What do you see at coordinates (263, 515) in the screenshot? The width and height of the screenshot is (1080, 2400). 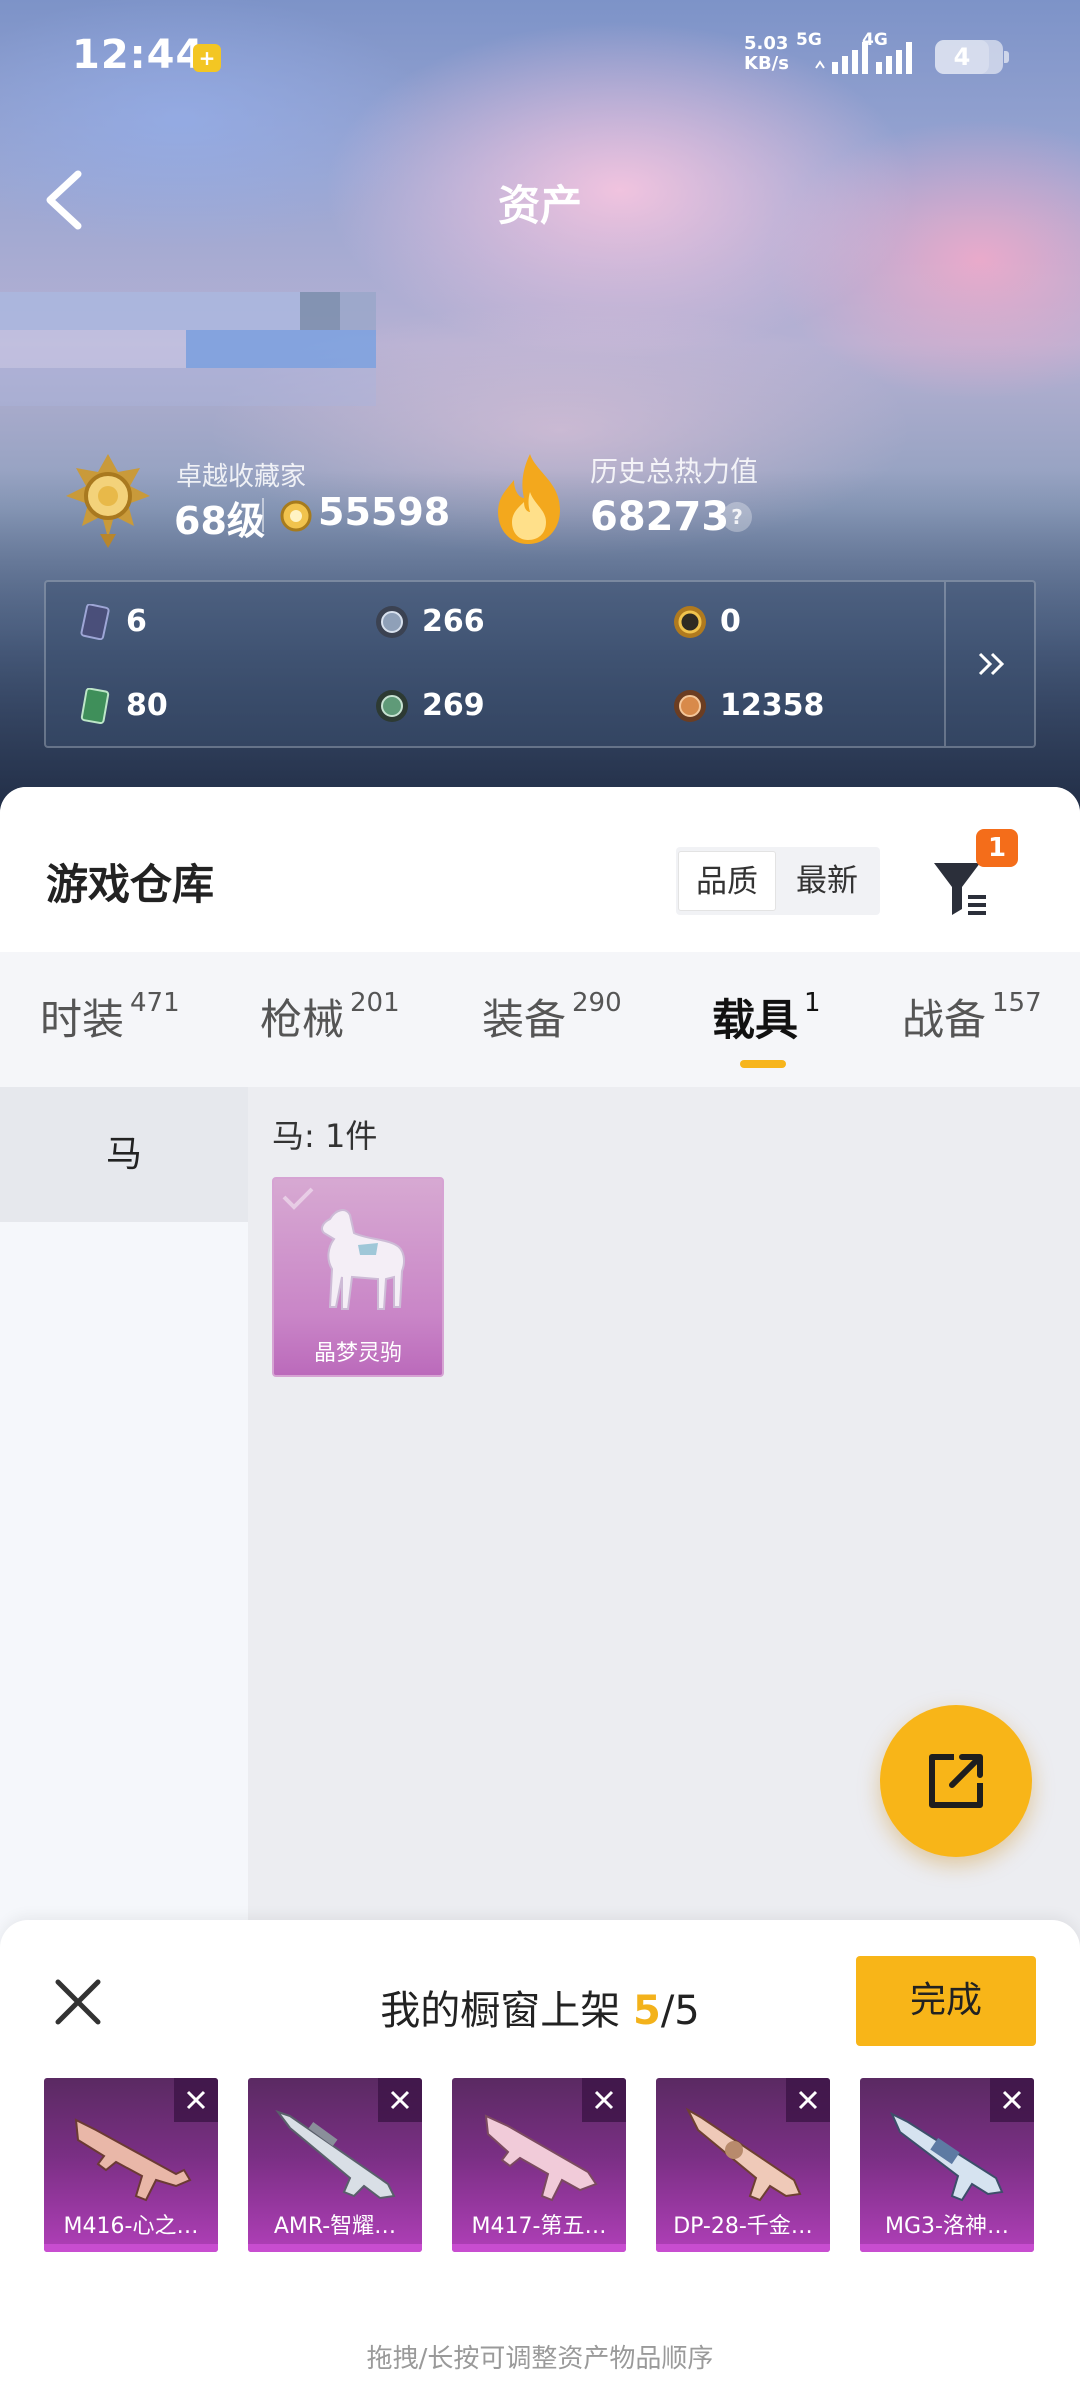 I see `divider` at bounding box center [263, 515].